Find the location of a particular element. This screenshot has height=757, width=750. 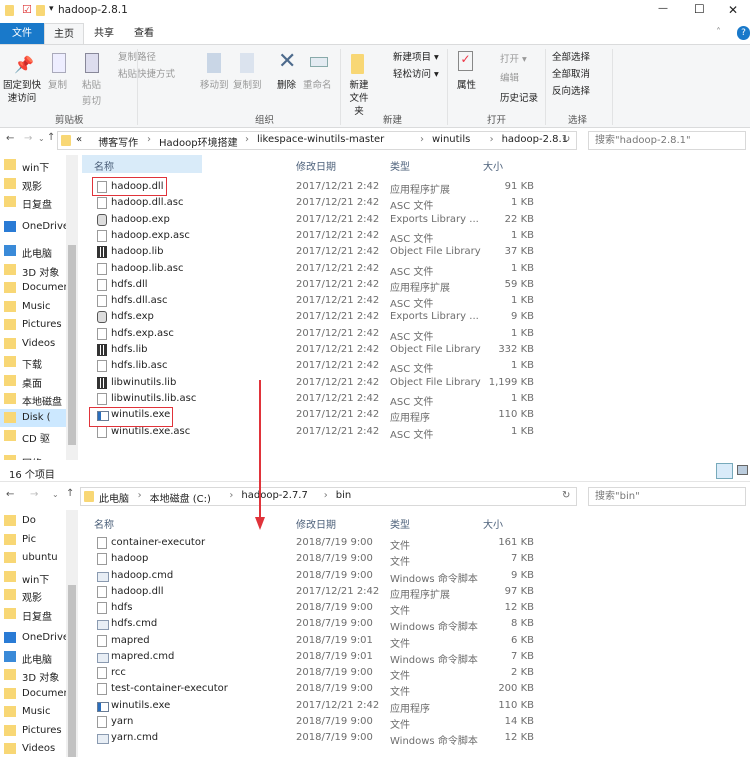

nav-item: Do is located at coordinates (33, 521).